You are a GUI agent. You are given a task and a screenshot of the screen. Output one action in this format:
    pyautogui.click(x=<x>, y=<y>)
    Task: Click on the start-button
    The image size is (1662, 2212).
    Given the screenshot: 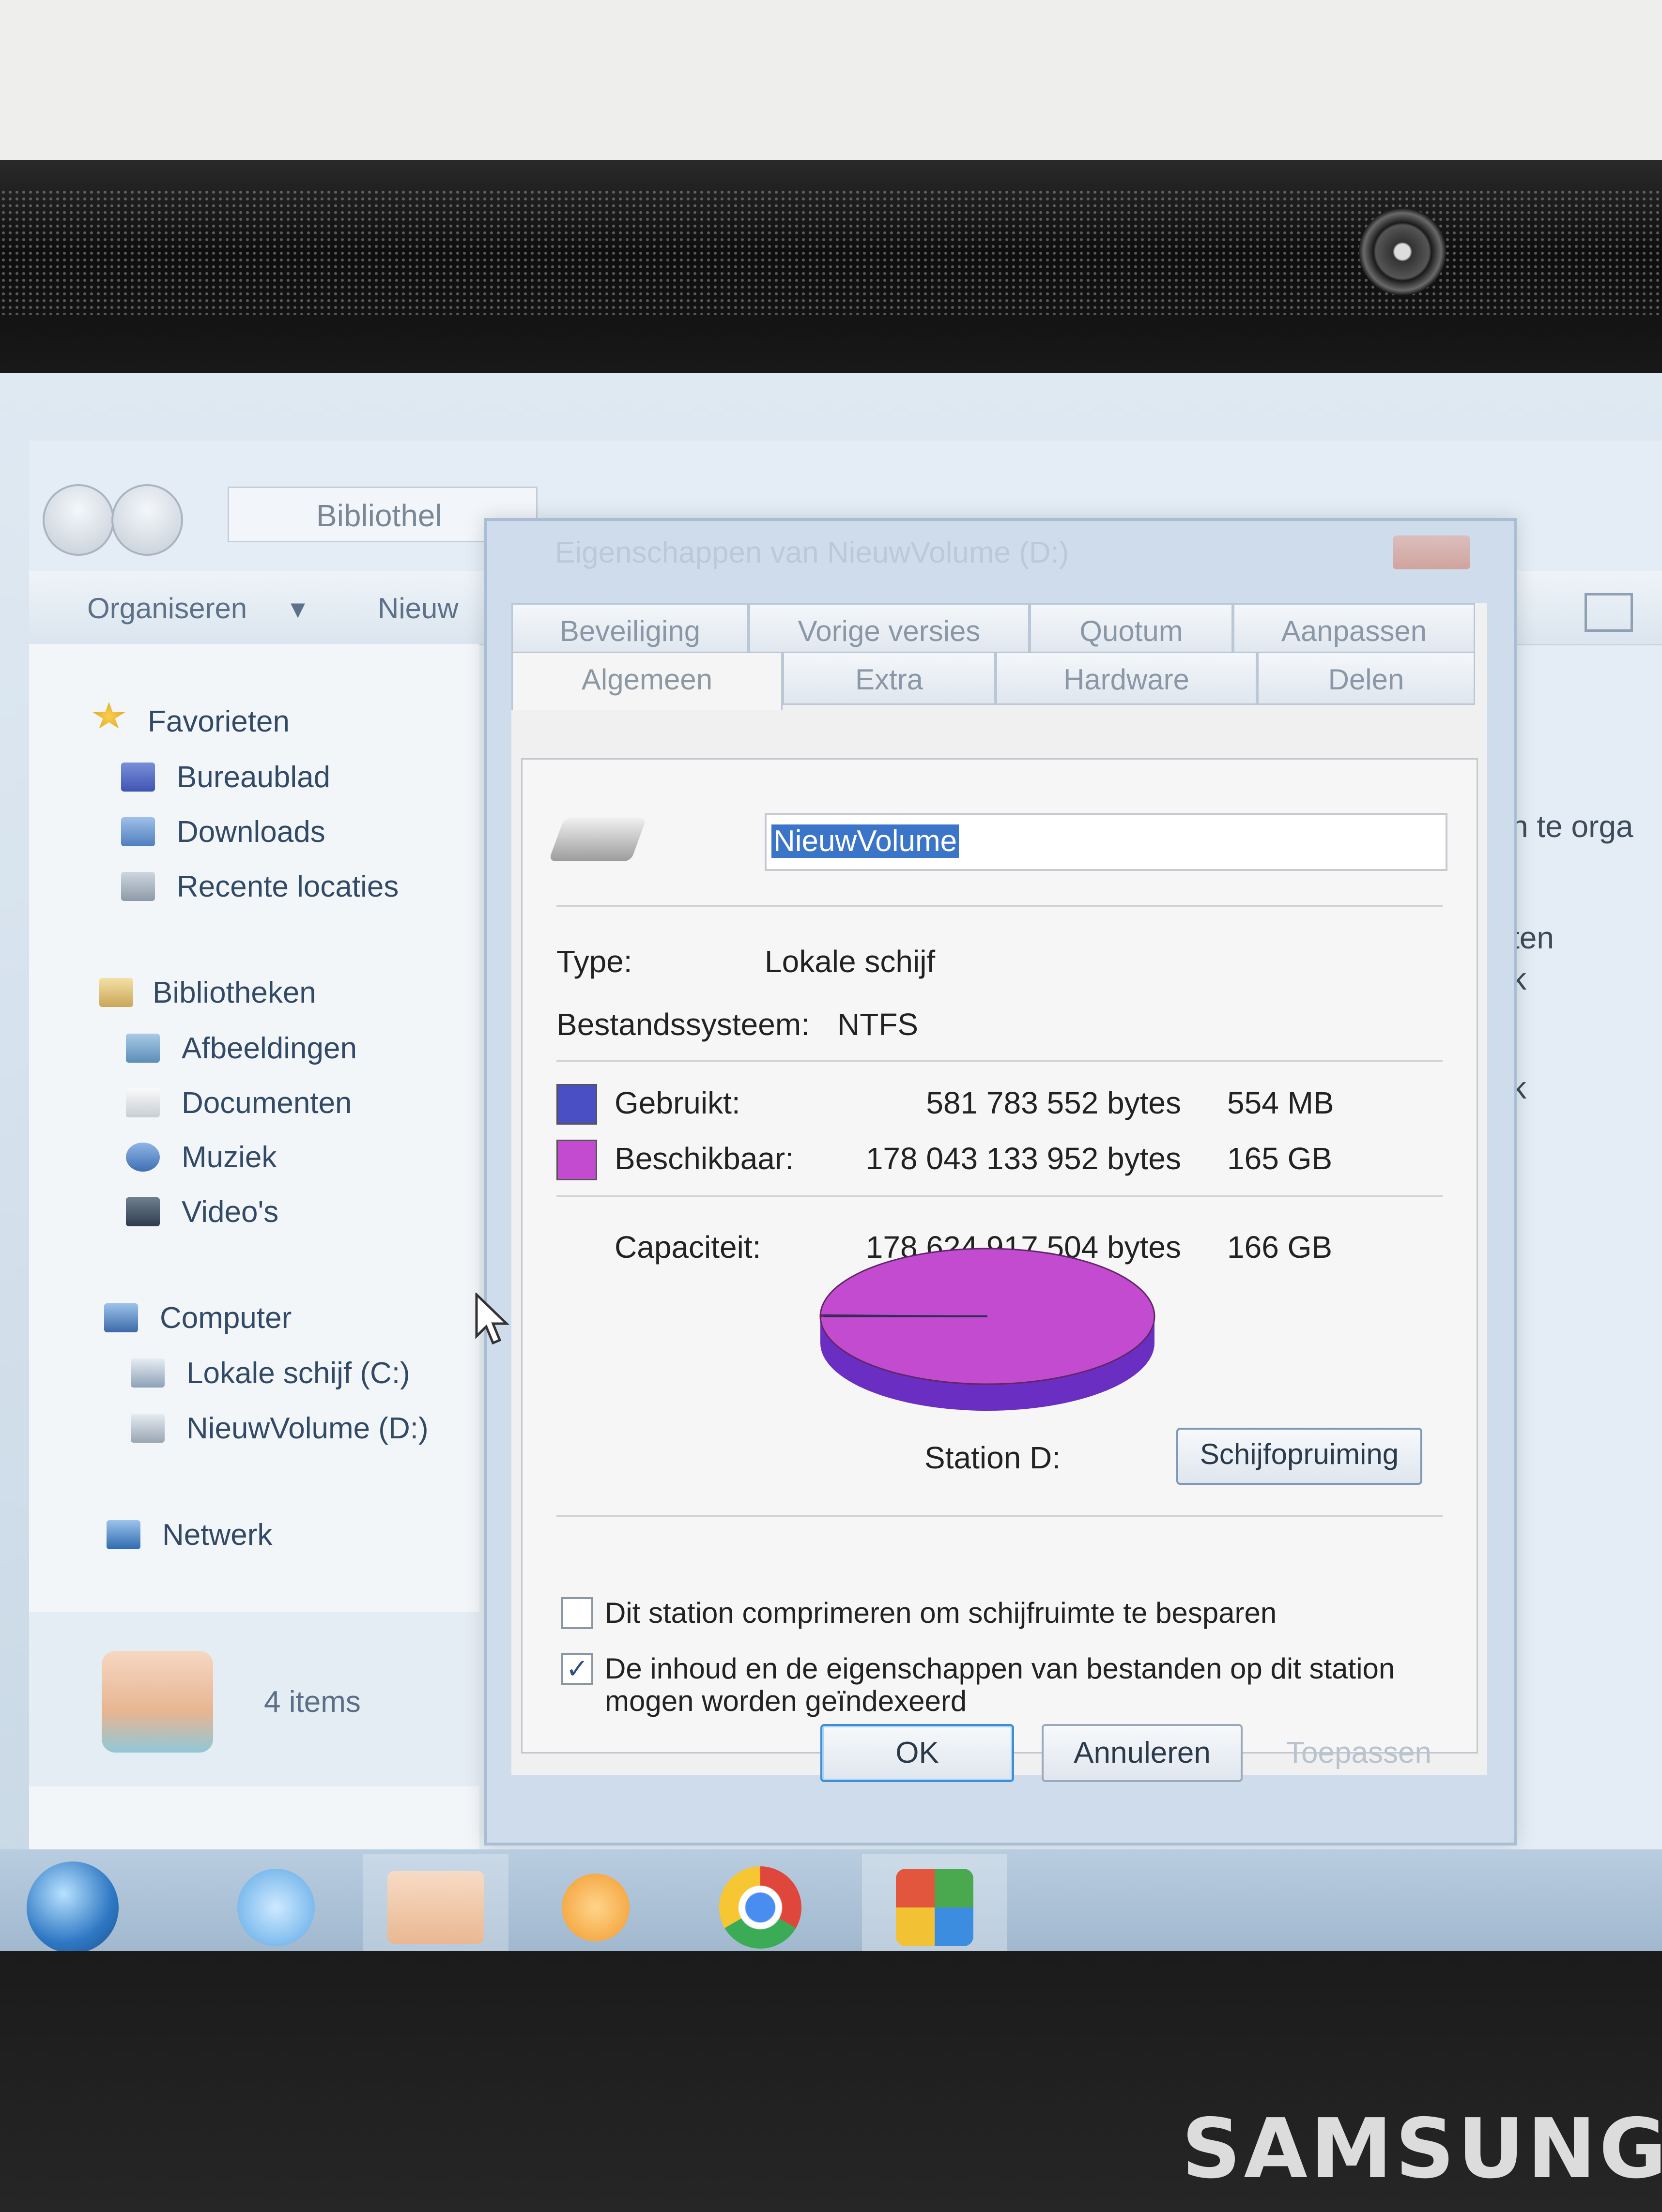 What is the action you would take?
    pyautogui.click(x=72, y=1907)
    